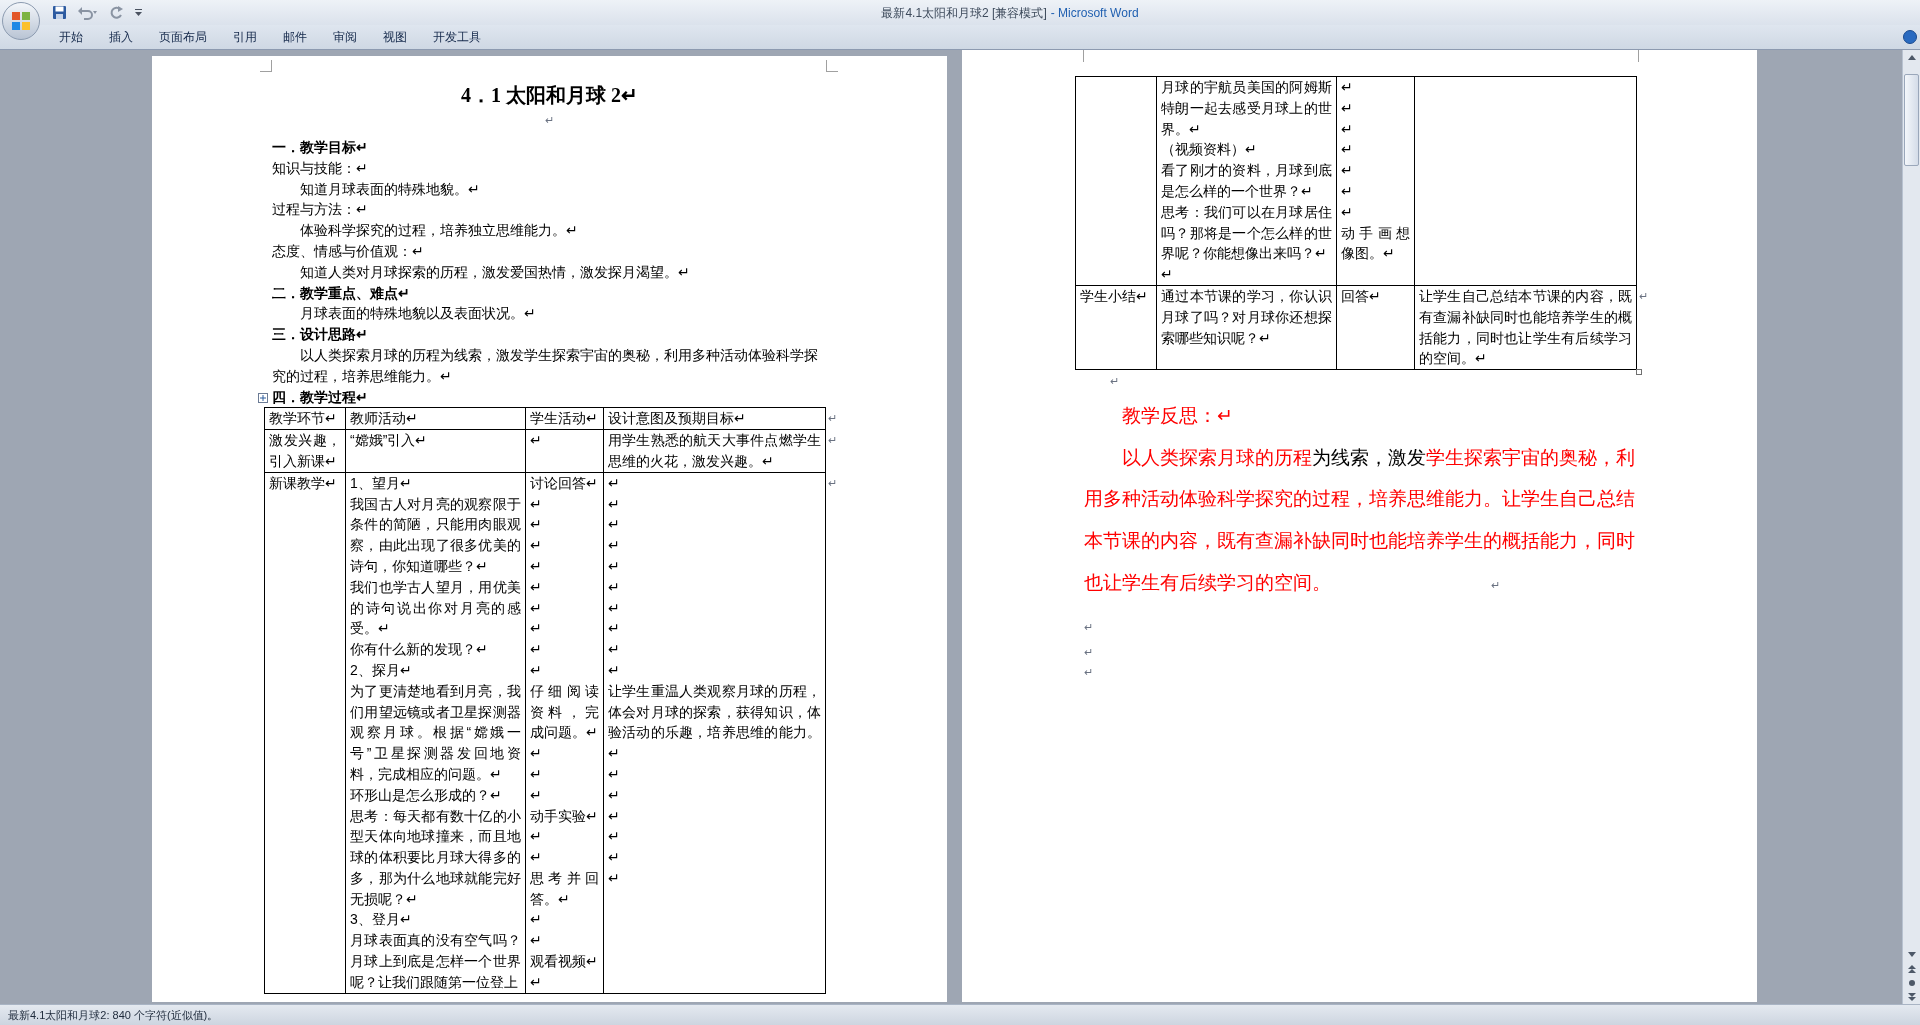 This screenshot has width=1920, height=1025. I want to click on cell-text: 通过本节课的学习，你认识月球了吗？对月球你还想探索哪些知识呢？↵, so click(1246, 317).